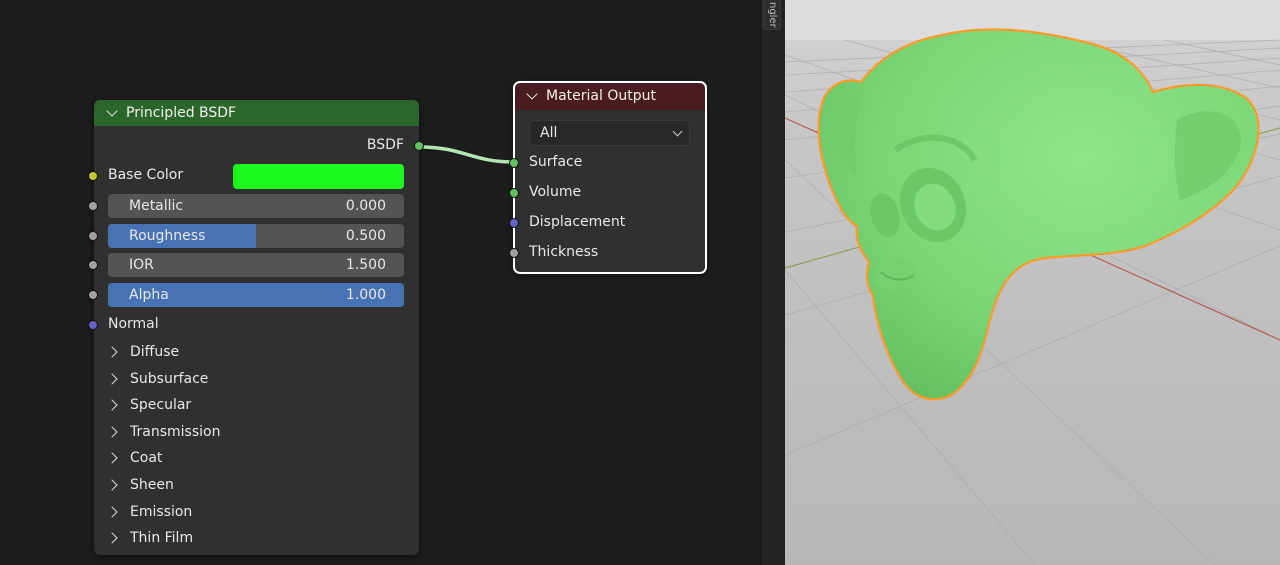 This screenshot has width=1280, height=565. I want to click on panel-diffuse: Diffuse, so click(143, 352).